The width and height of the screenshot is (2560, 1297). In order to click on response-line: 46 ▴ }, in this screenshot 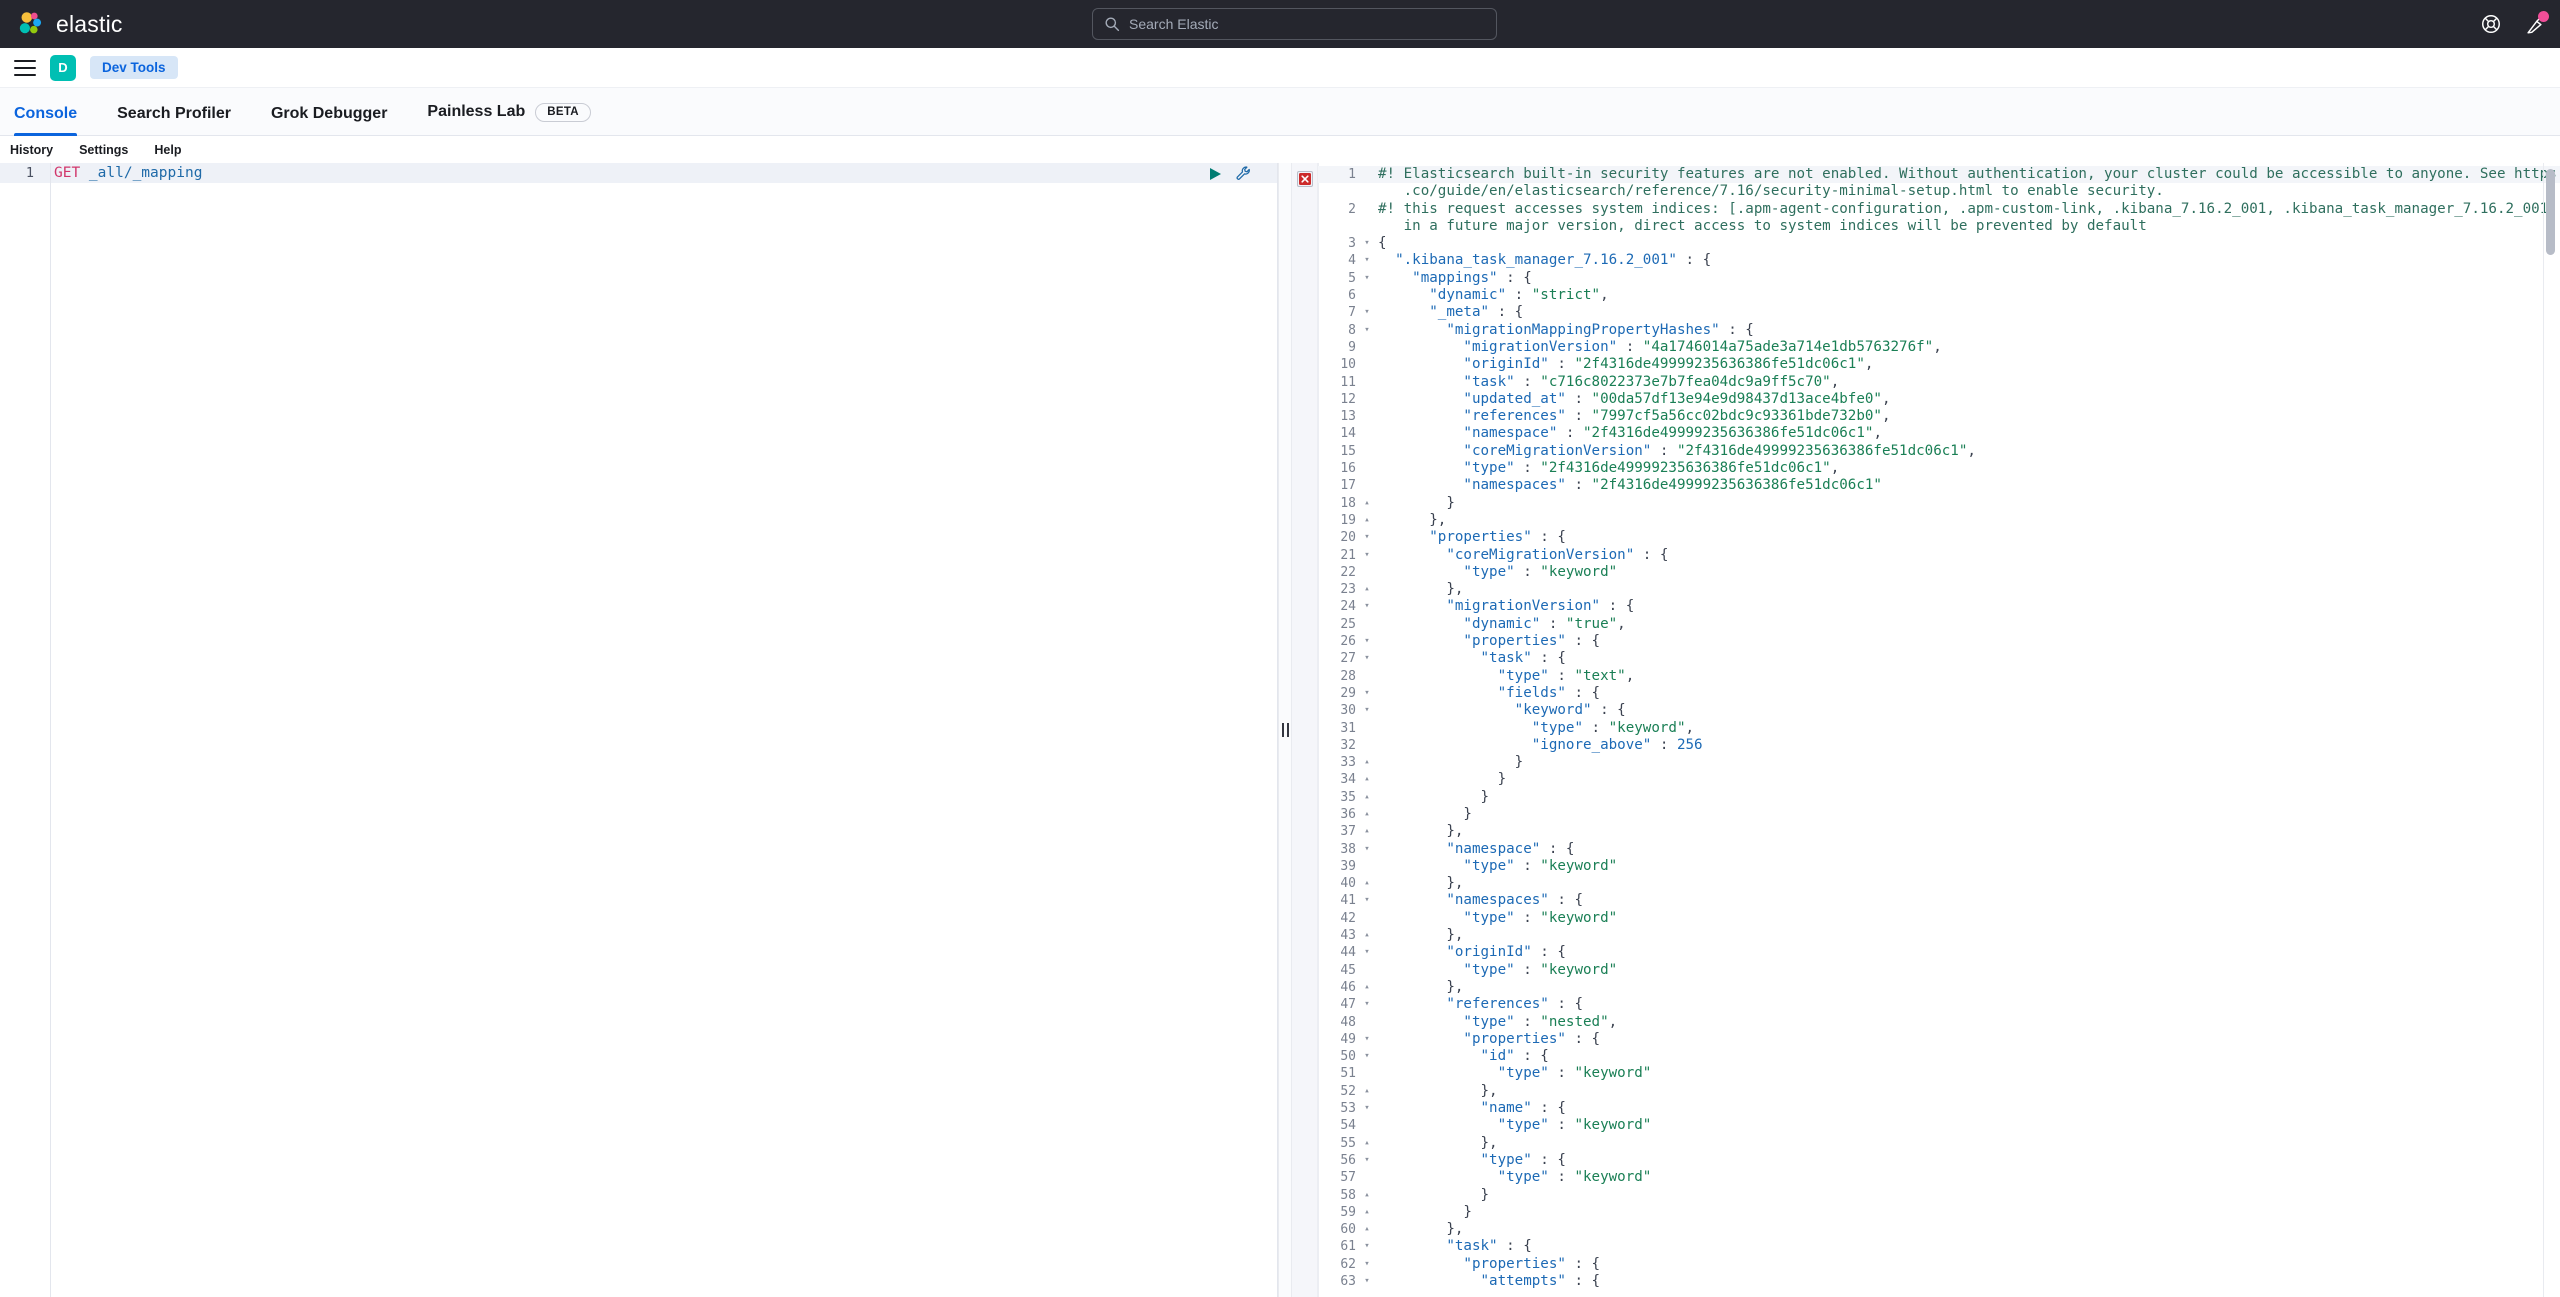, I will do `click(1939, 987)`.